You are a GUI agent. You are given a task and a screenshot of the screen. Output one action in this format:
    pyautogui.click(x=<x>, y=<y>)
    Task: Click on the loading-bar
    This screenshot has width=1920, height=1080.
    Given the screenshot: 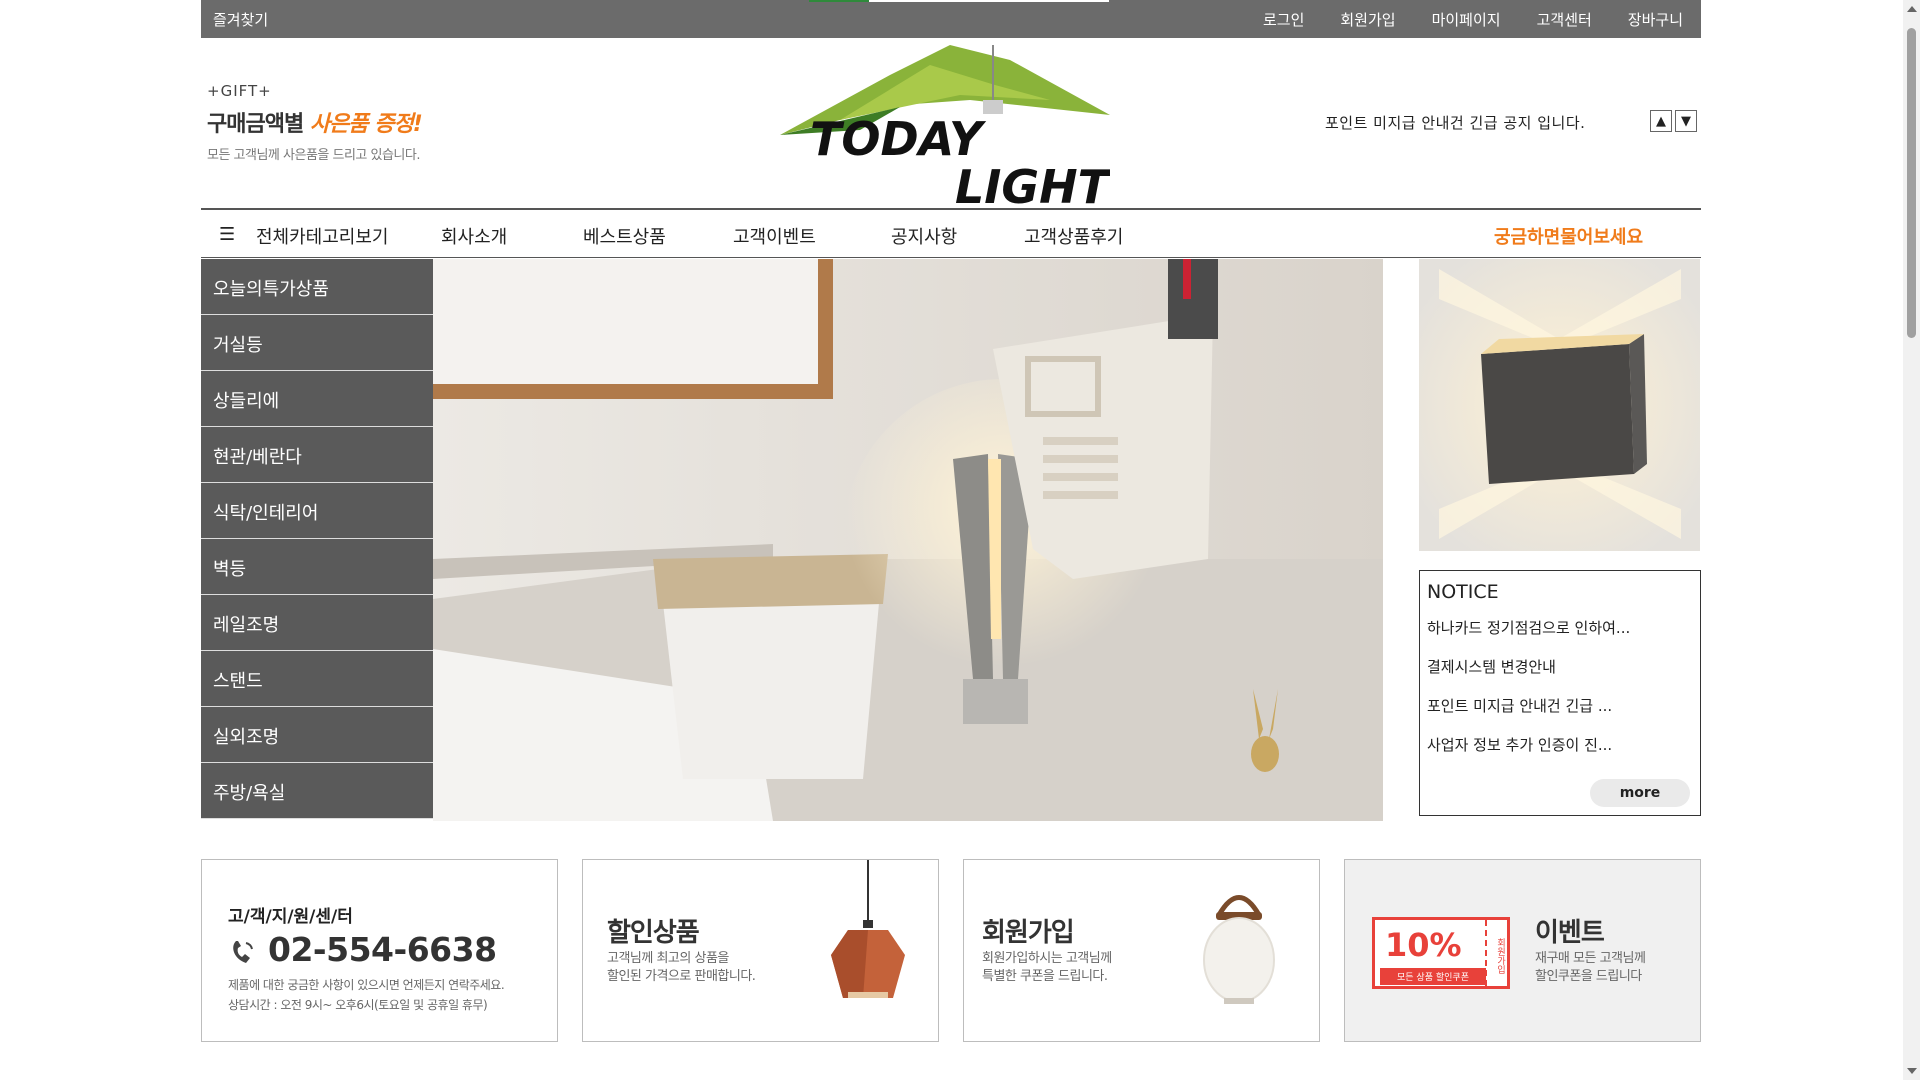 What is the action you would take?
    pyautogui.click(x=959, y=1)
    